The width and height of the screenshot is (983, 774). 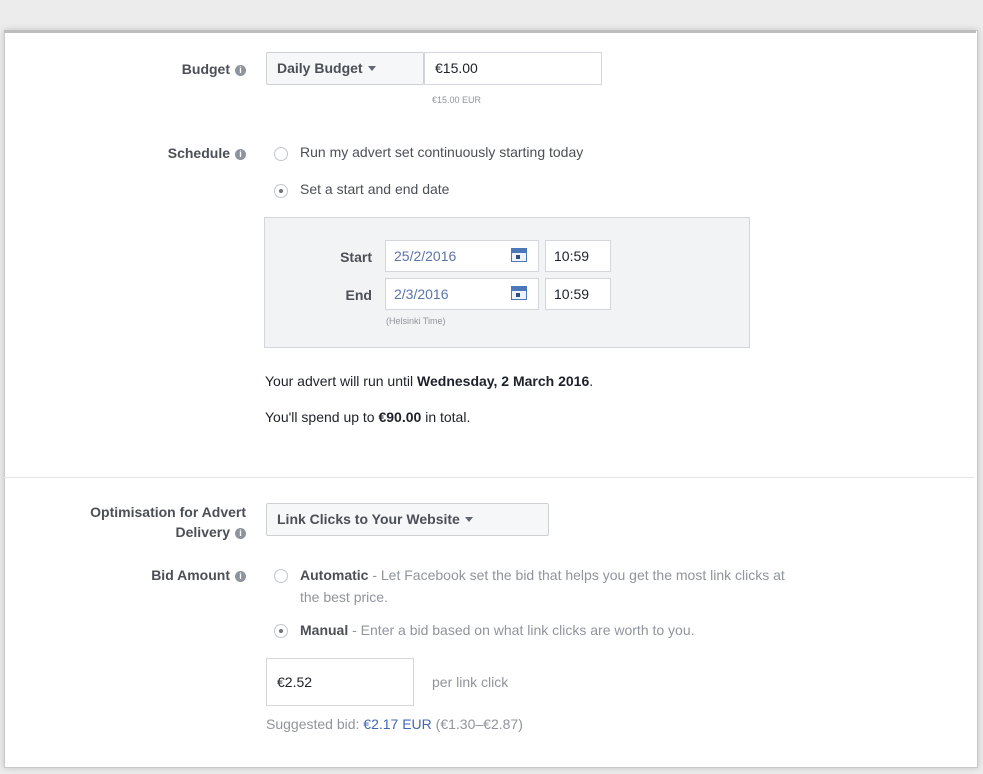 I want to click on end-label: End, so click(x=358, y=295).